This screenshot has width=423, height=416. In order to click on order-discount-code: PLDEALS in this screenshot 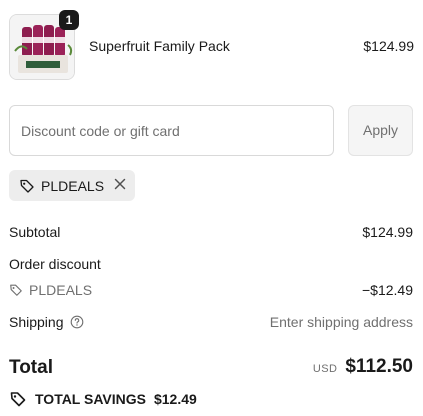, I will do `click(211, 290)`.